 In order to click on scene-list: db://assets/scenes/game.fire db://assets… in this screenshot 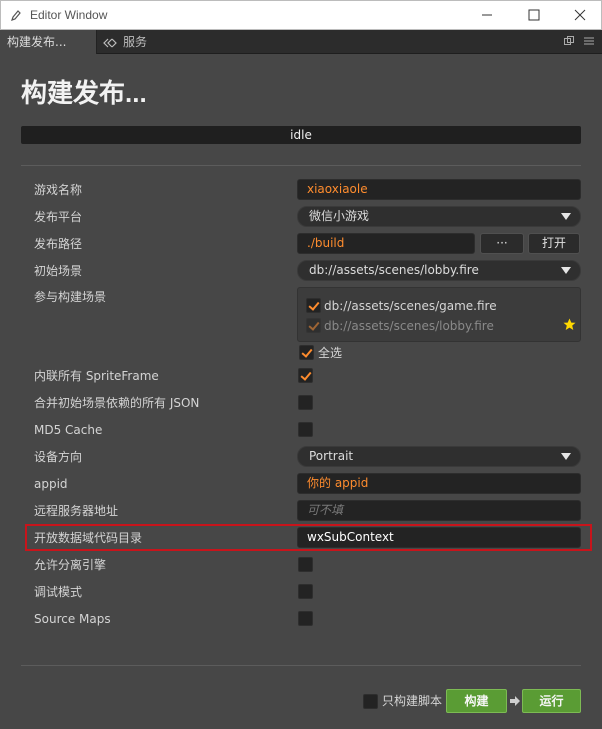, I will do `click(439, 314)`.